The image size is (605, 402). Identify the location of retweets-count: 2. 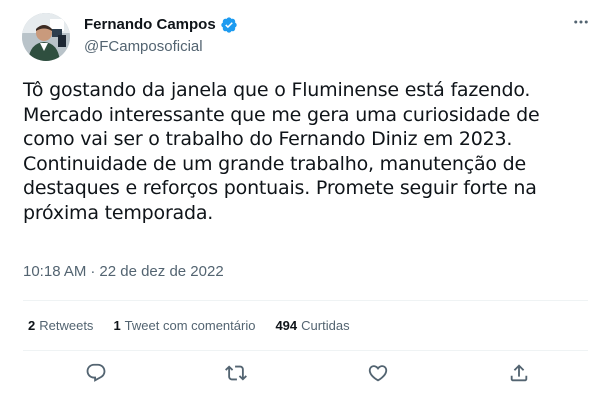
(32, 325).